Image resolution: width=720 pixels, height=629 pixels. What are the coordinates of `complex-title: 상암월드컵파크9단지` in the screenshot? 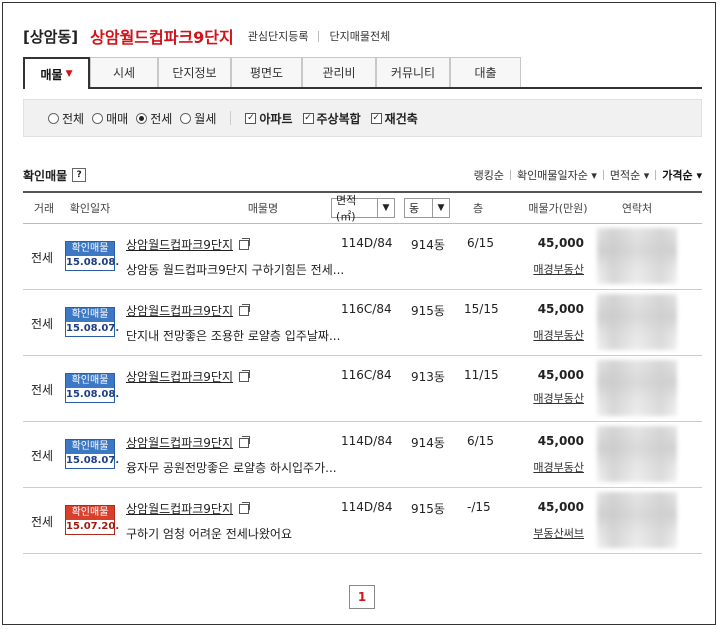 It's located at (162, 36).